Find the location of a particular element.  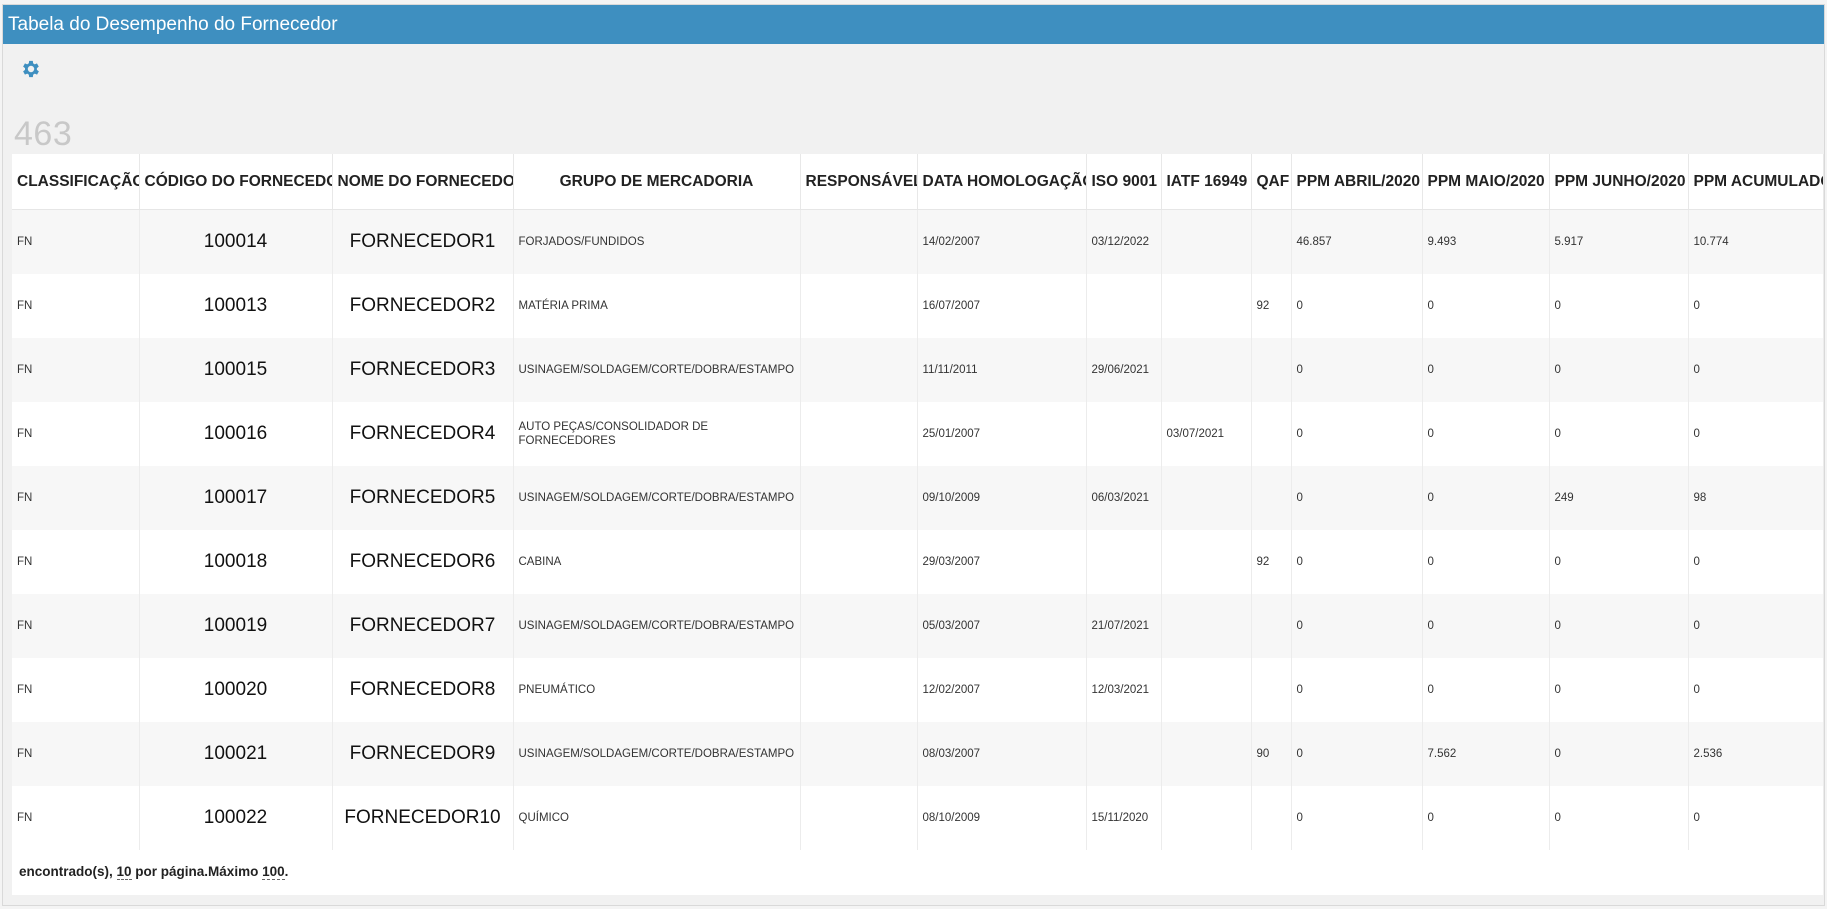

column-header: DATA HOMOLOGAÇÃO is located at coordinates (1002, 182).